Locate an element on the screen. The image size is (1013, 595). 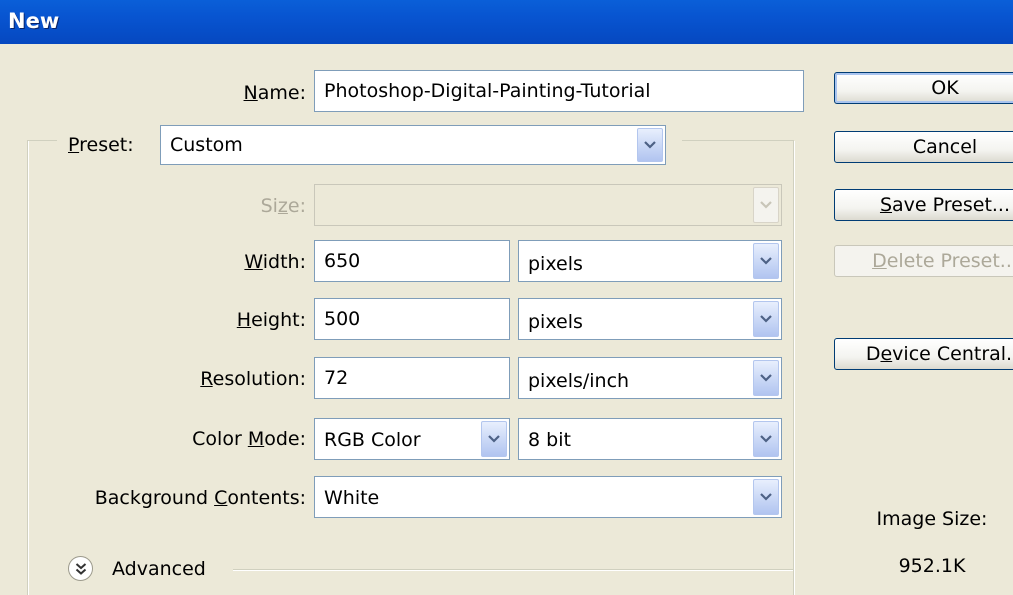
resolution-input: 72 is located at coordinates (412, 378).